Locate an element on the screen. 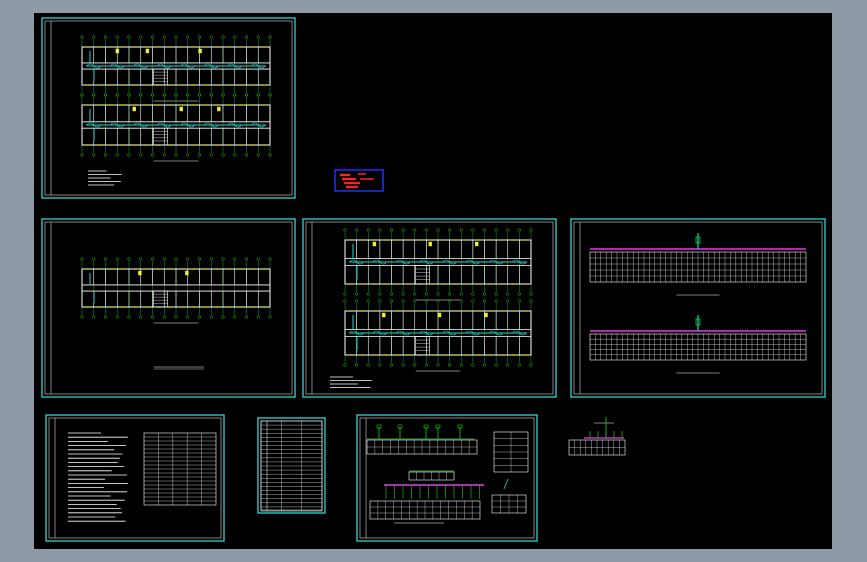 Image resolution: width=867 pixels, height=562 pixels. title-stamp is located at coordinates (359, 180).